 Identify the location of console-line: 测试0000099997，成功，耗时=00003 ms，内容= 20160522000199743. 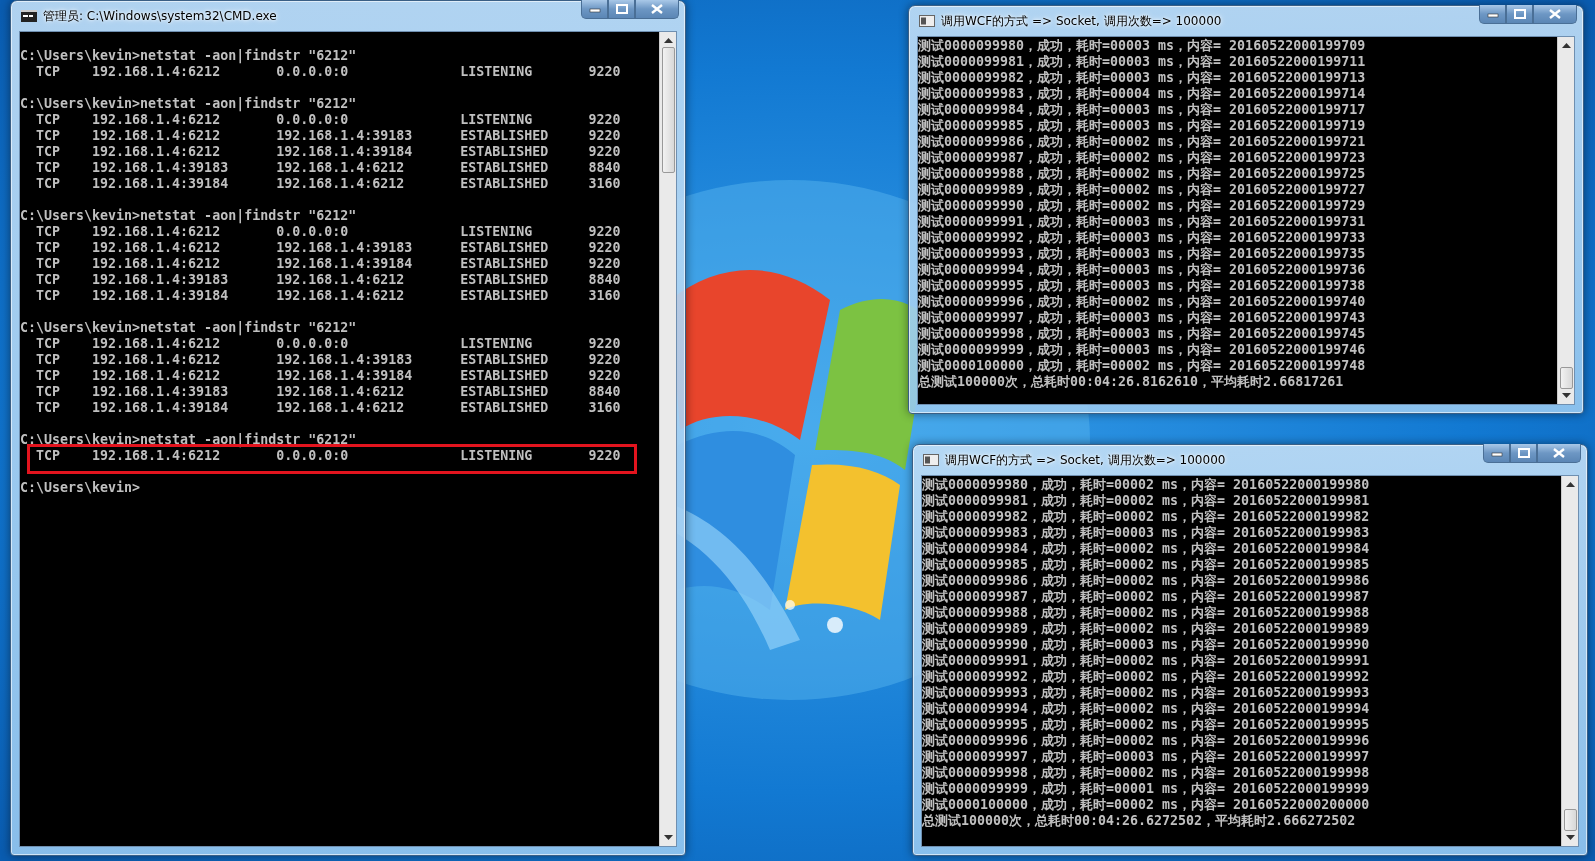
(1142, 318).